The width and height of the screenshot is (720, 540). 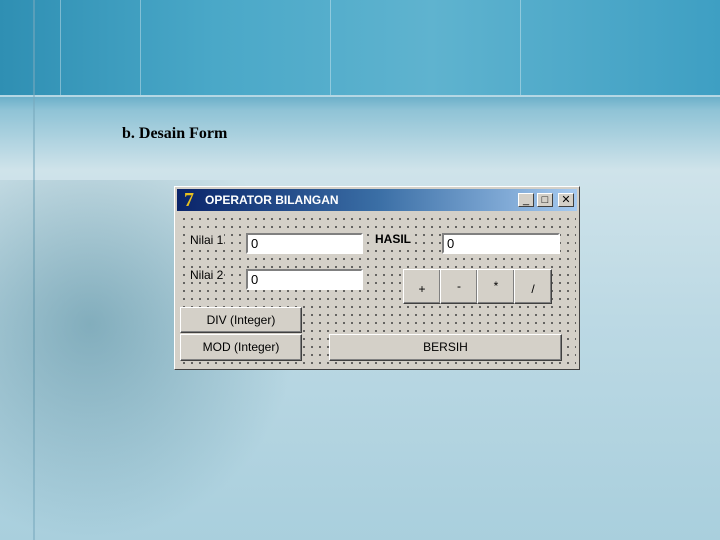 I want to click on hasil-label: HASIL, so click(x=393, y=239).